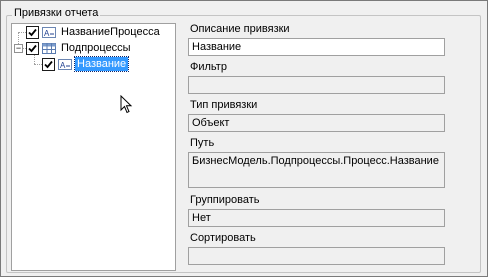  Describe the element at coordinates (316, 85) in the screenshot. I see `filter-field` at that location.